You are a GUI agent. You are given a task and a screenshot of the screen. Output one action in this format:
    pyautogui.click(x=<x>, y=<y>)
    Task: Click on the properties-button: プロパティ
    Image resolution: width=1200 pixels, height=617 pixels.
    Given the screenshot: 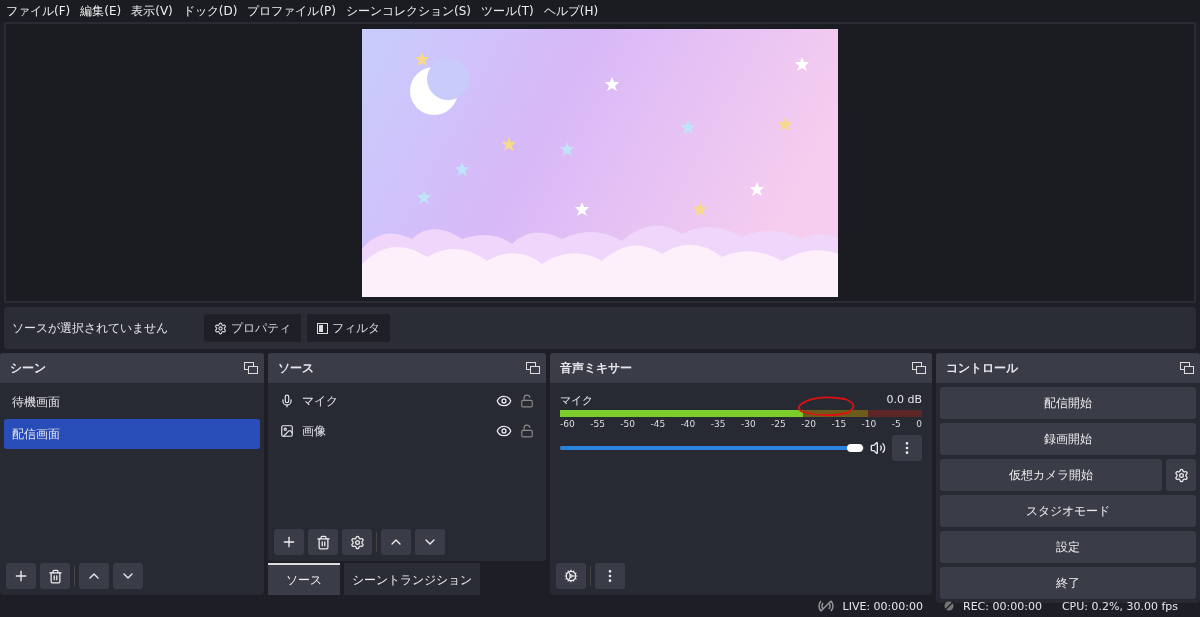 What is the action you would take?
    pyautogui.click(x=252, y=328)
    